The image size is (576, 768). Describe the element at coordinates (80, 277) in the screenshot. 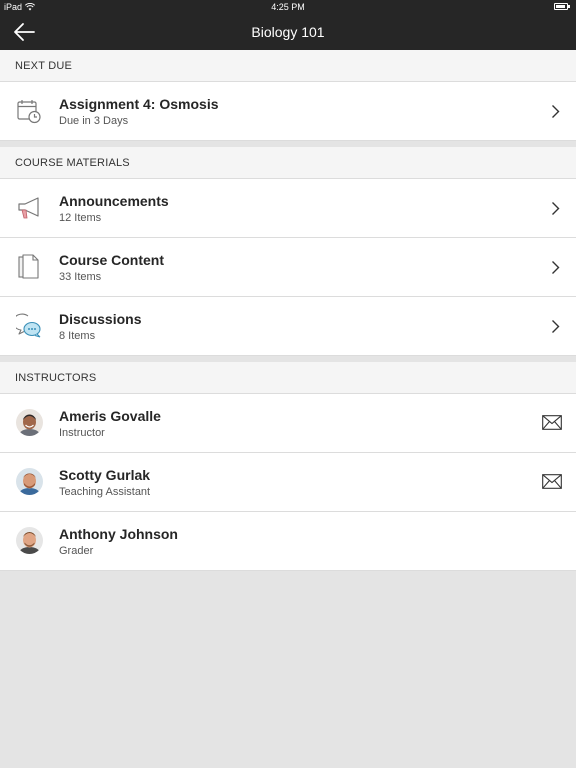

I see `materials-item-count: 33 Items` at that location.